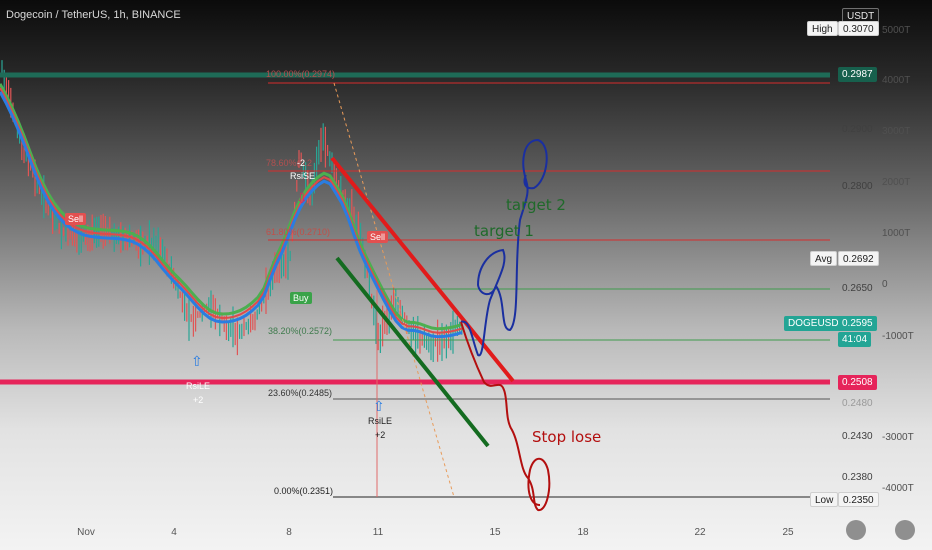 This screenshot has height=550, width=932. Describe the element at coordinates (822, 28) in the screenshot. I see `high-label: High` at that location.